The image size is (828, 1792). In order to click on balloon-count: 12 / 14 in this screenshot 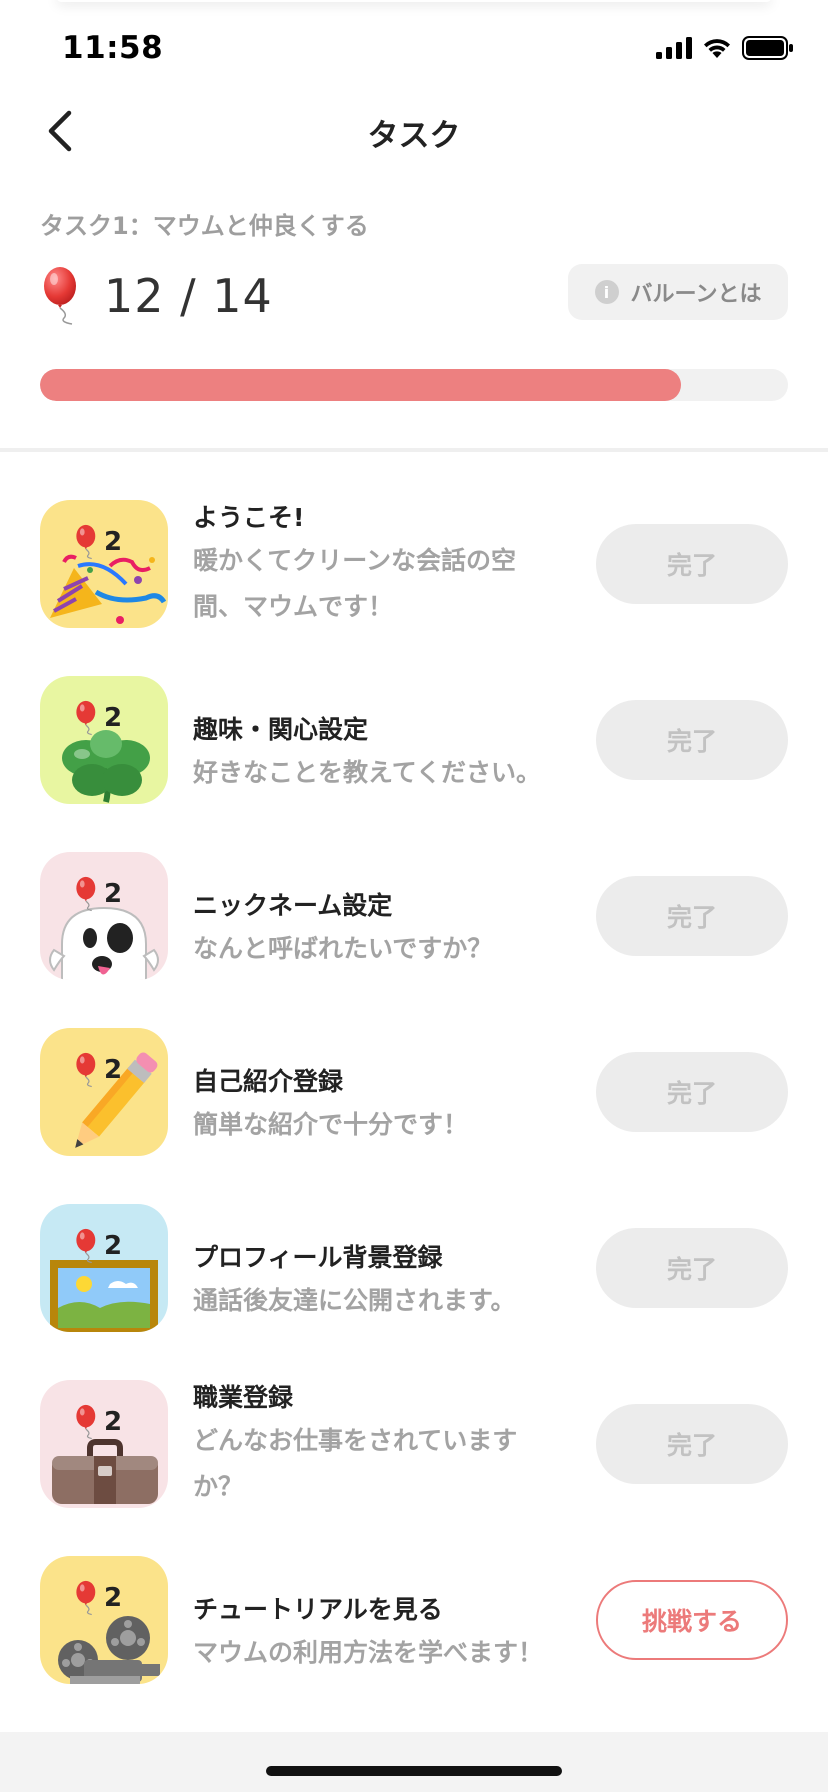, I will do `click(188, 296)`.